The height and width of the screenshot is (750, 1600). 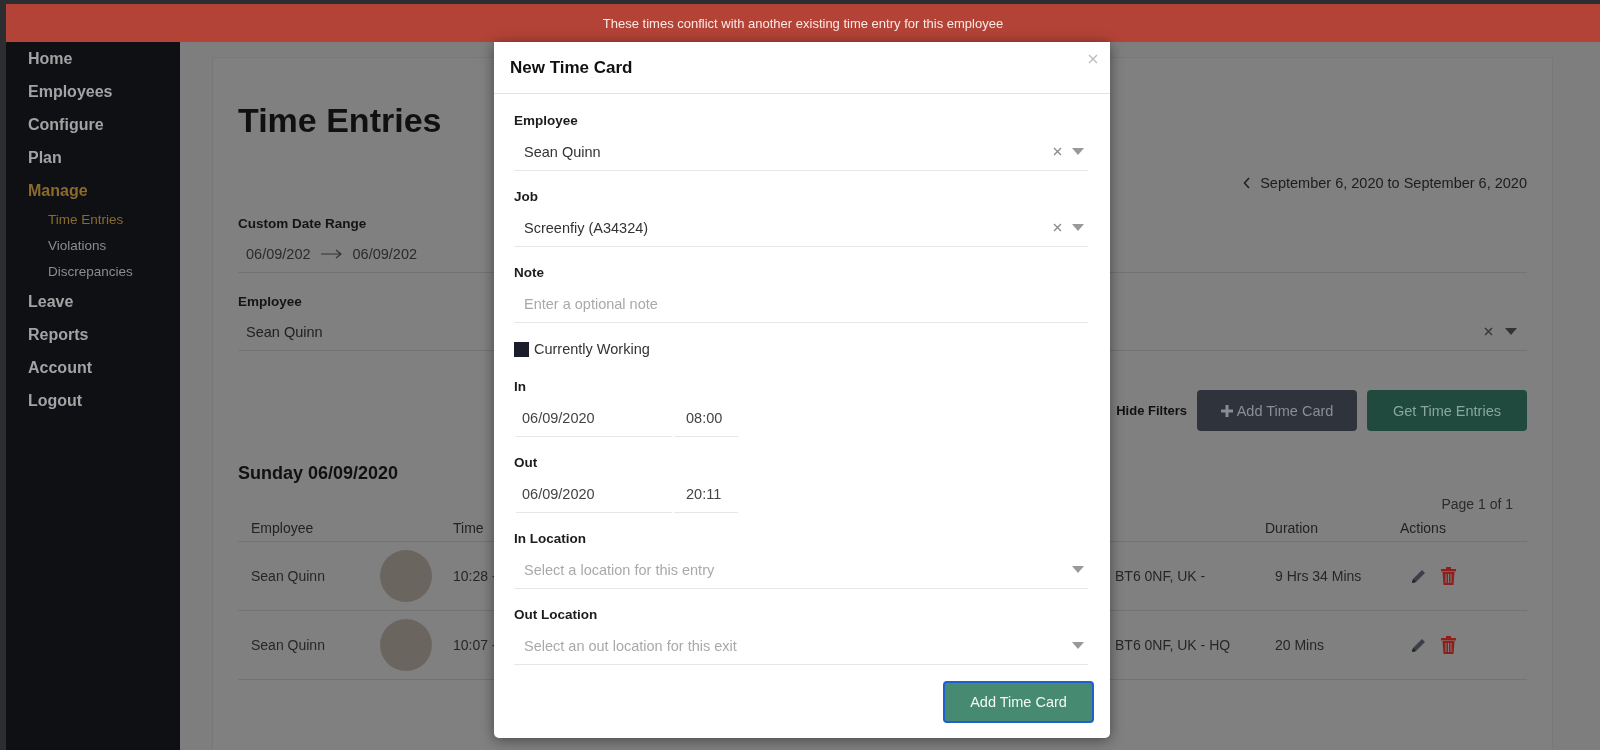 What do you see at coordinates (340, 120) in the screenshot?
I see `page-title: Time Entries` at bounding box center [340, 120].